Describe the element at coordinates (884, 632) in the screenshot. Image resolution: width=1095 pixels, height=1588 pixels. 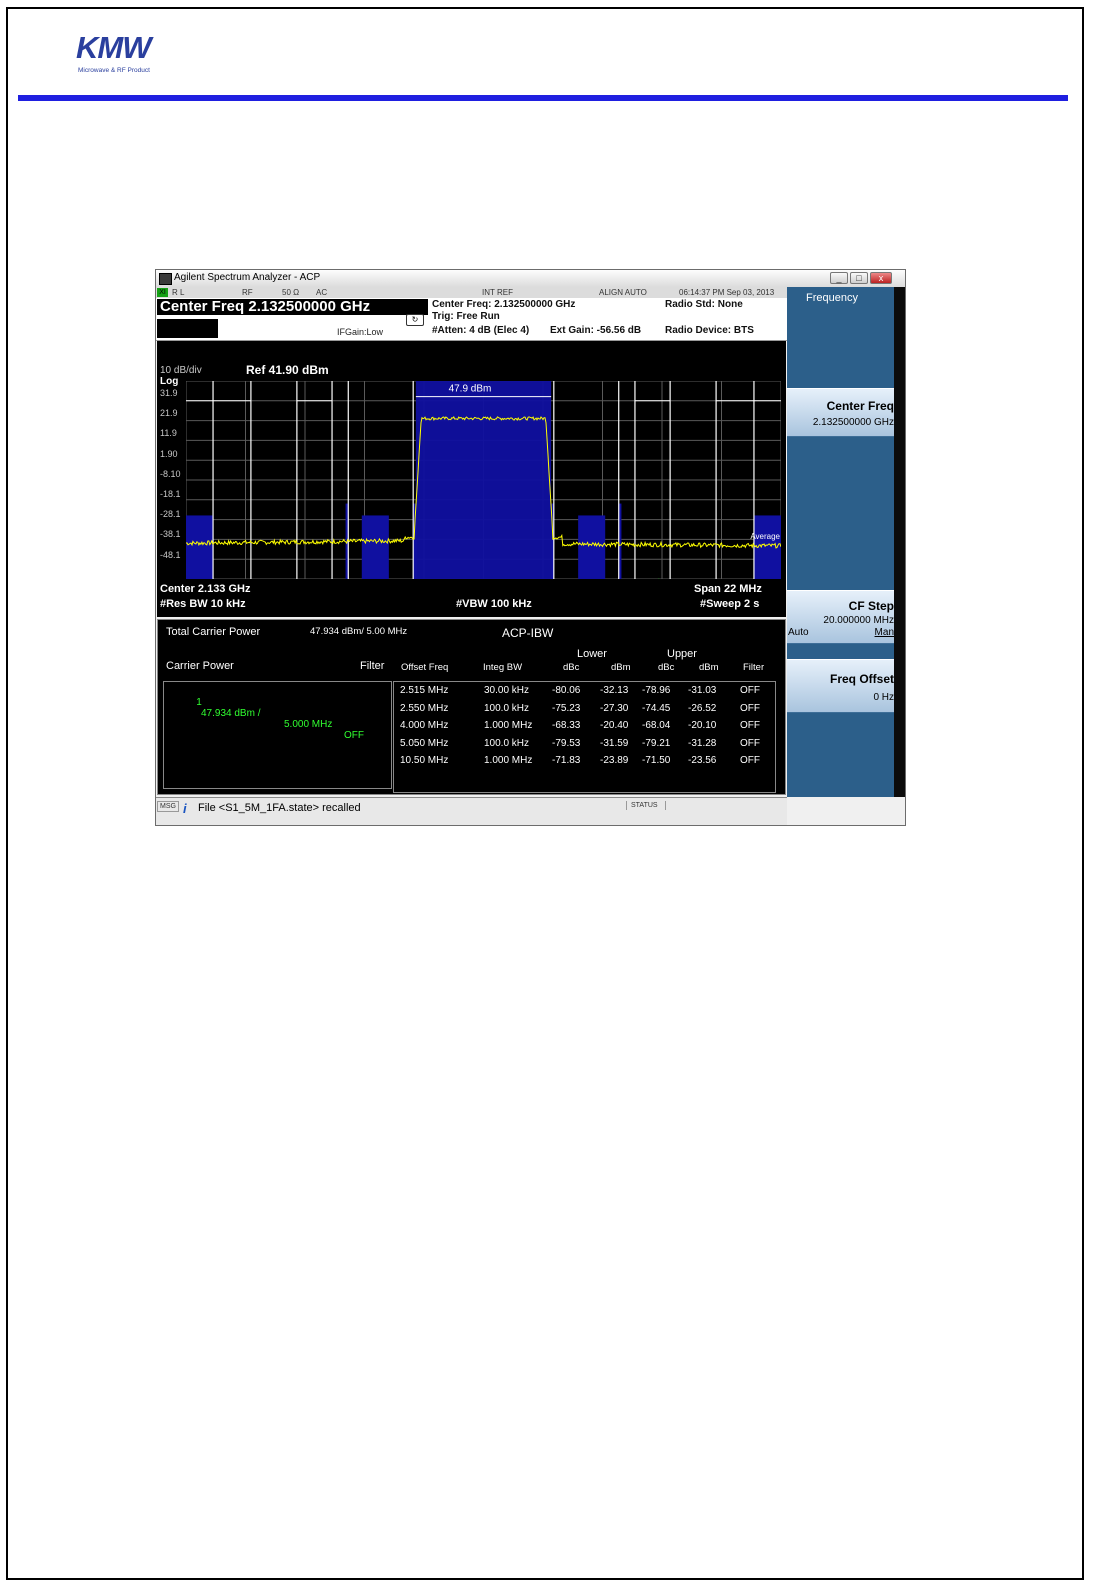
I see `cf-step-man: Man` at that location.